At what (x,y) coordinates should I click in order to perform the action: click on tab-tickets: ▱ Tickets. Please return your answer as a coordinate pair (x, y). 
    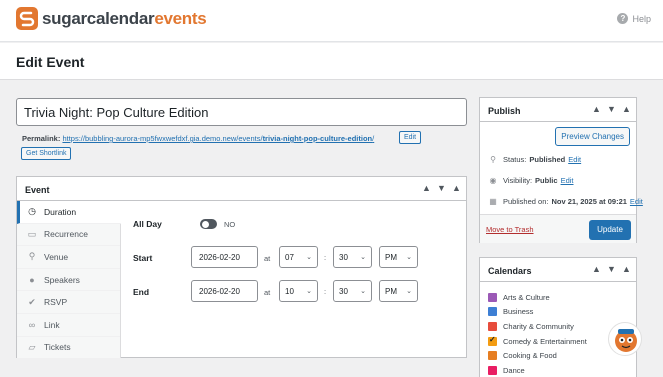
    Looking at the image, I should click on (68, 348).